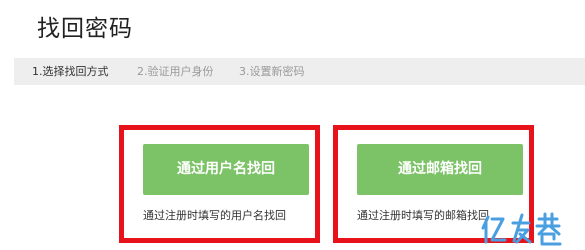  Describe the element at coordinates (214, 215) in the screenshot. I see `recover-by-username-description: 通过注册时填写的用户名找回` at that location.